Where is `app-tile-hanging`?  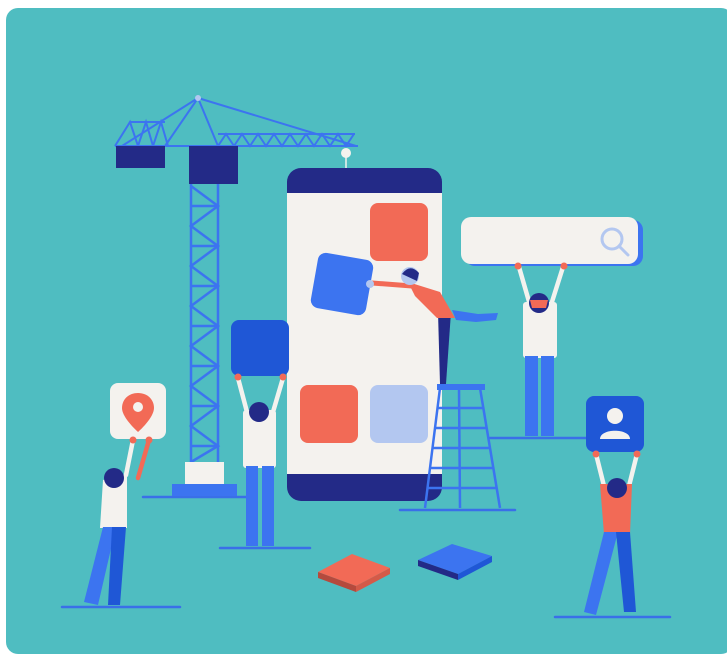
app-tile-hanging is located at coordinates (342, 284).